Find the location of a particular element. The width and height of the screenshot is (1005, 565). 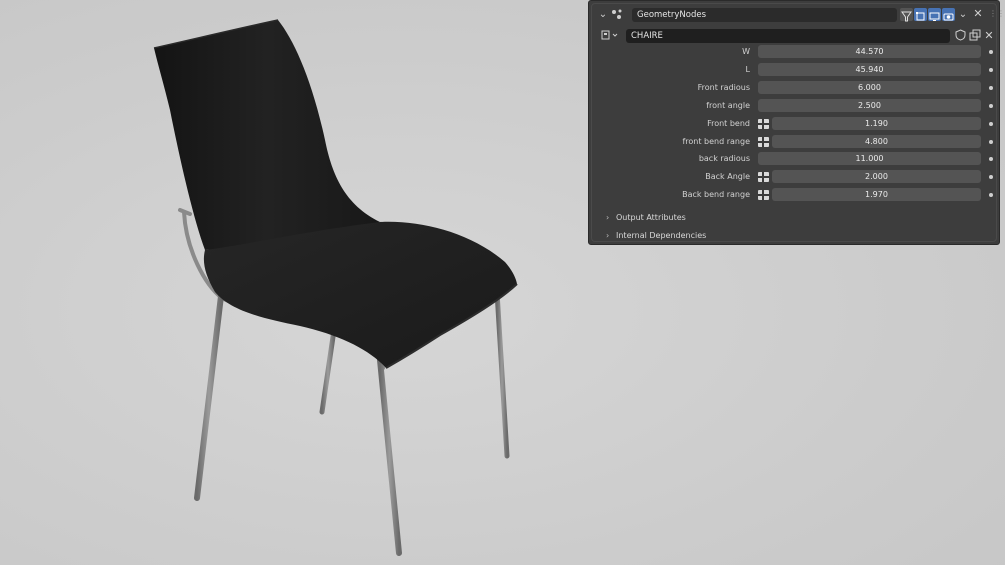

number-field: 1.970 is located at coordinates (876, 195).